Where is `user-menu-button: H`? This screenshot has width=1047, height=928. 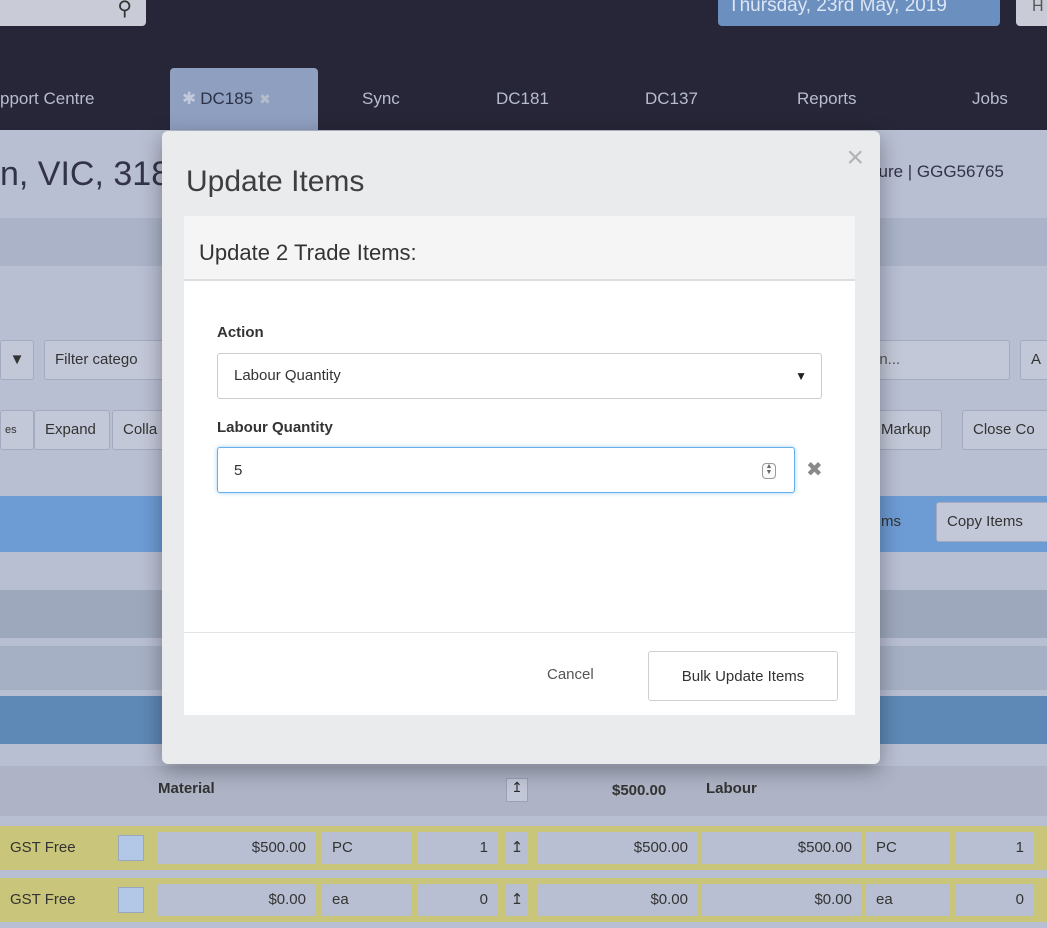 user-menu-button: H is located at coordinates (1031, 13).